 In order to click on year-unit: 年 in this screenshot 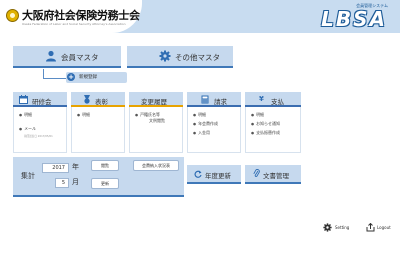, I will do `click(75, 167)`.